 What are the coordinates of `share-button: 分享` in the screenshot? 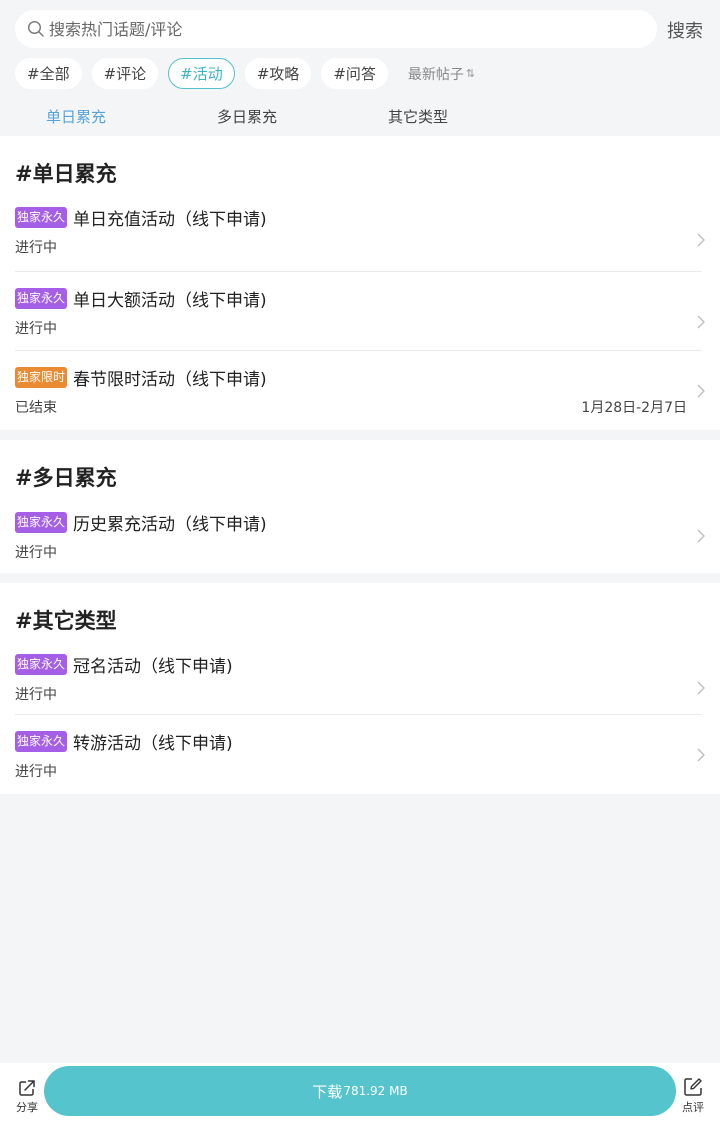 It's located at (27, 1096).